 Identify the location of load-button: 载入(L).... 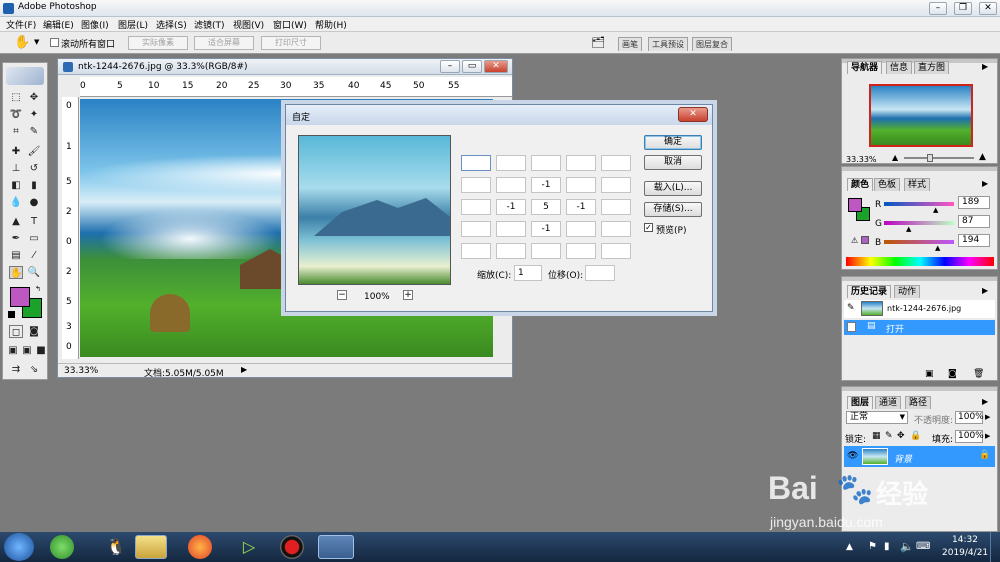
(673, 188).